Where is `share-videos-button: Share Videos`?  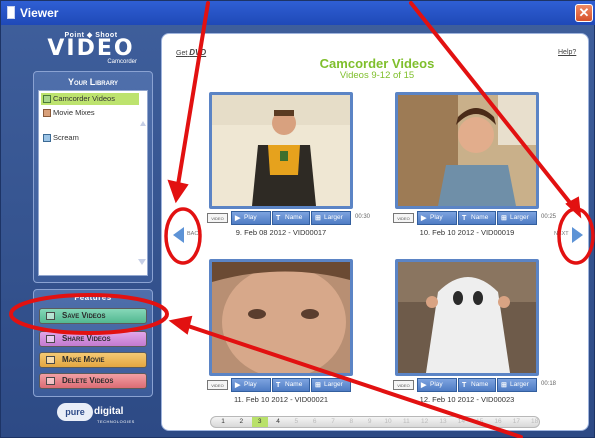 share-videos-button: Share Videos is located at coordinates (93, 339).